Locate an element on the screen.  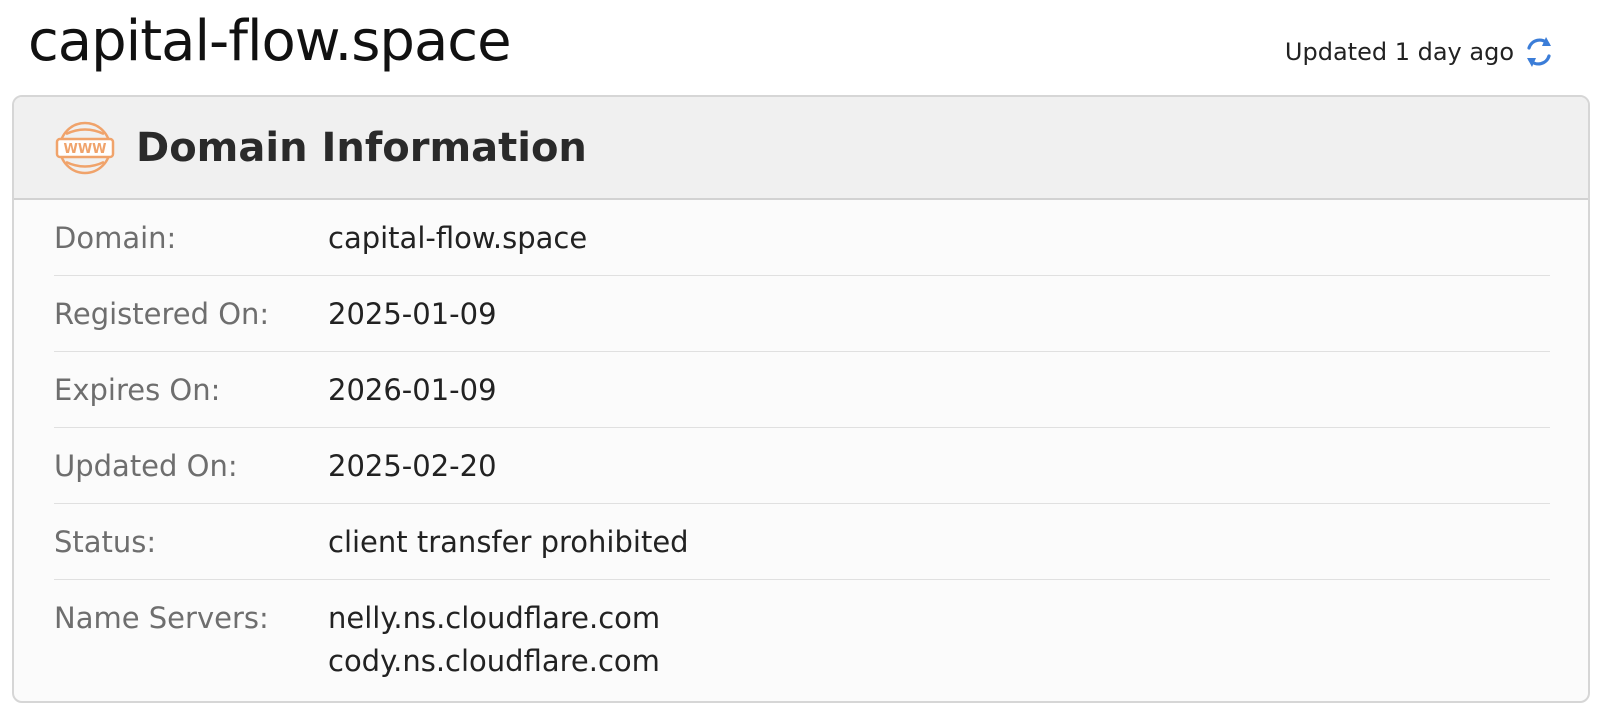
page-title: capital-flow.space is located at coordinates (270, 41).